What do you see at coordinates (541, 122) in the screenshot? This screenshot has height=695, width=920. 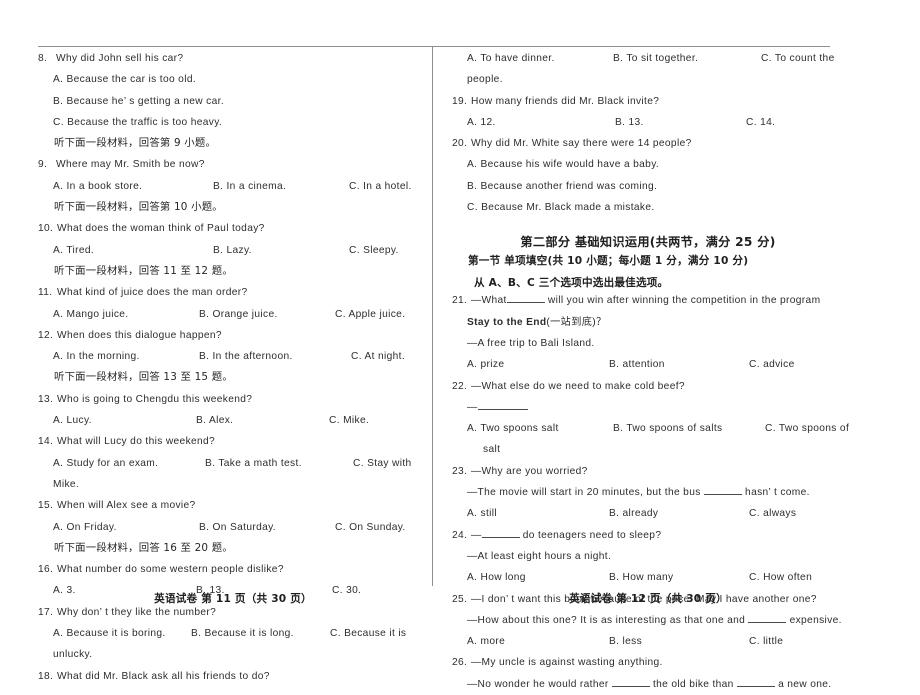 I see `question-19-option-a: A. 12.` at bounding box center [541, 122].